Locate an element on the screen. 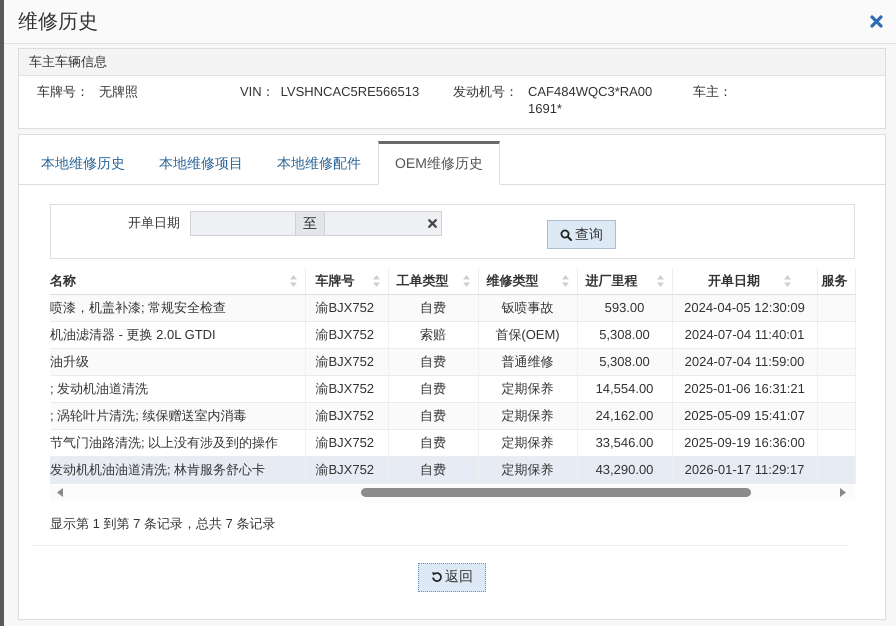 The width and height of the screenshot is (896, 626). field-label: 车主： is located at coordinates (712, 91).